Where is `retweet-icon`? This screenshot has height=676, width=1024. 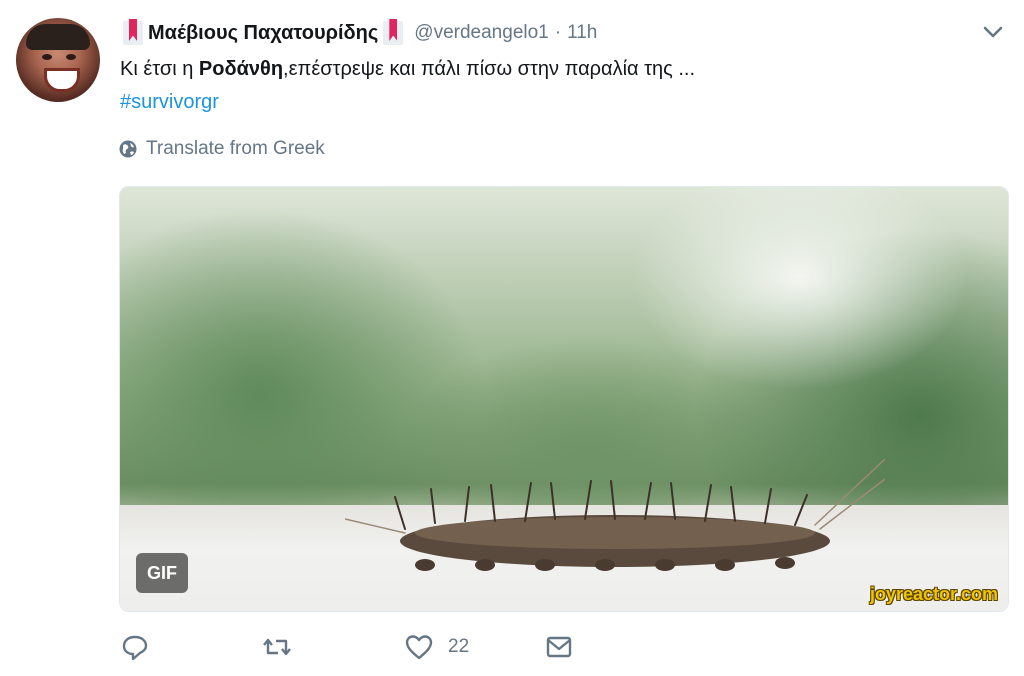 retweet-icon is located at coordinates (277, 647).